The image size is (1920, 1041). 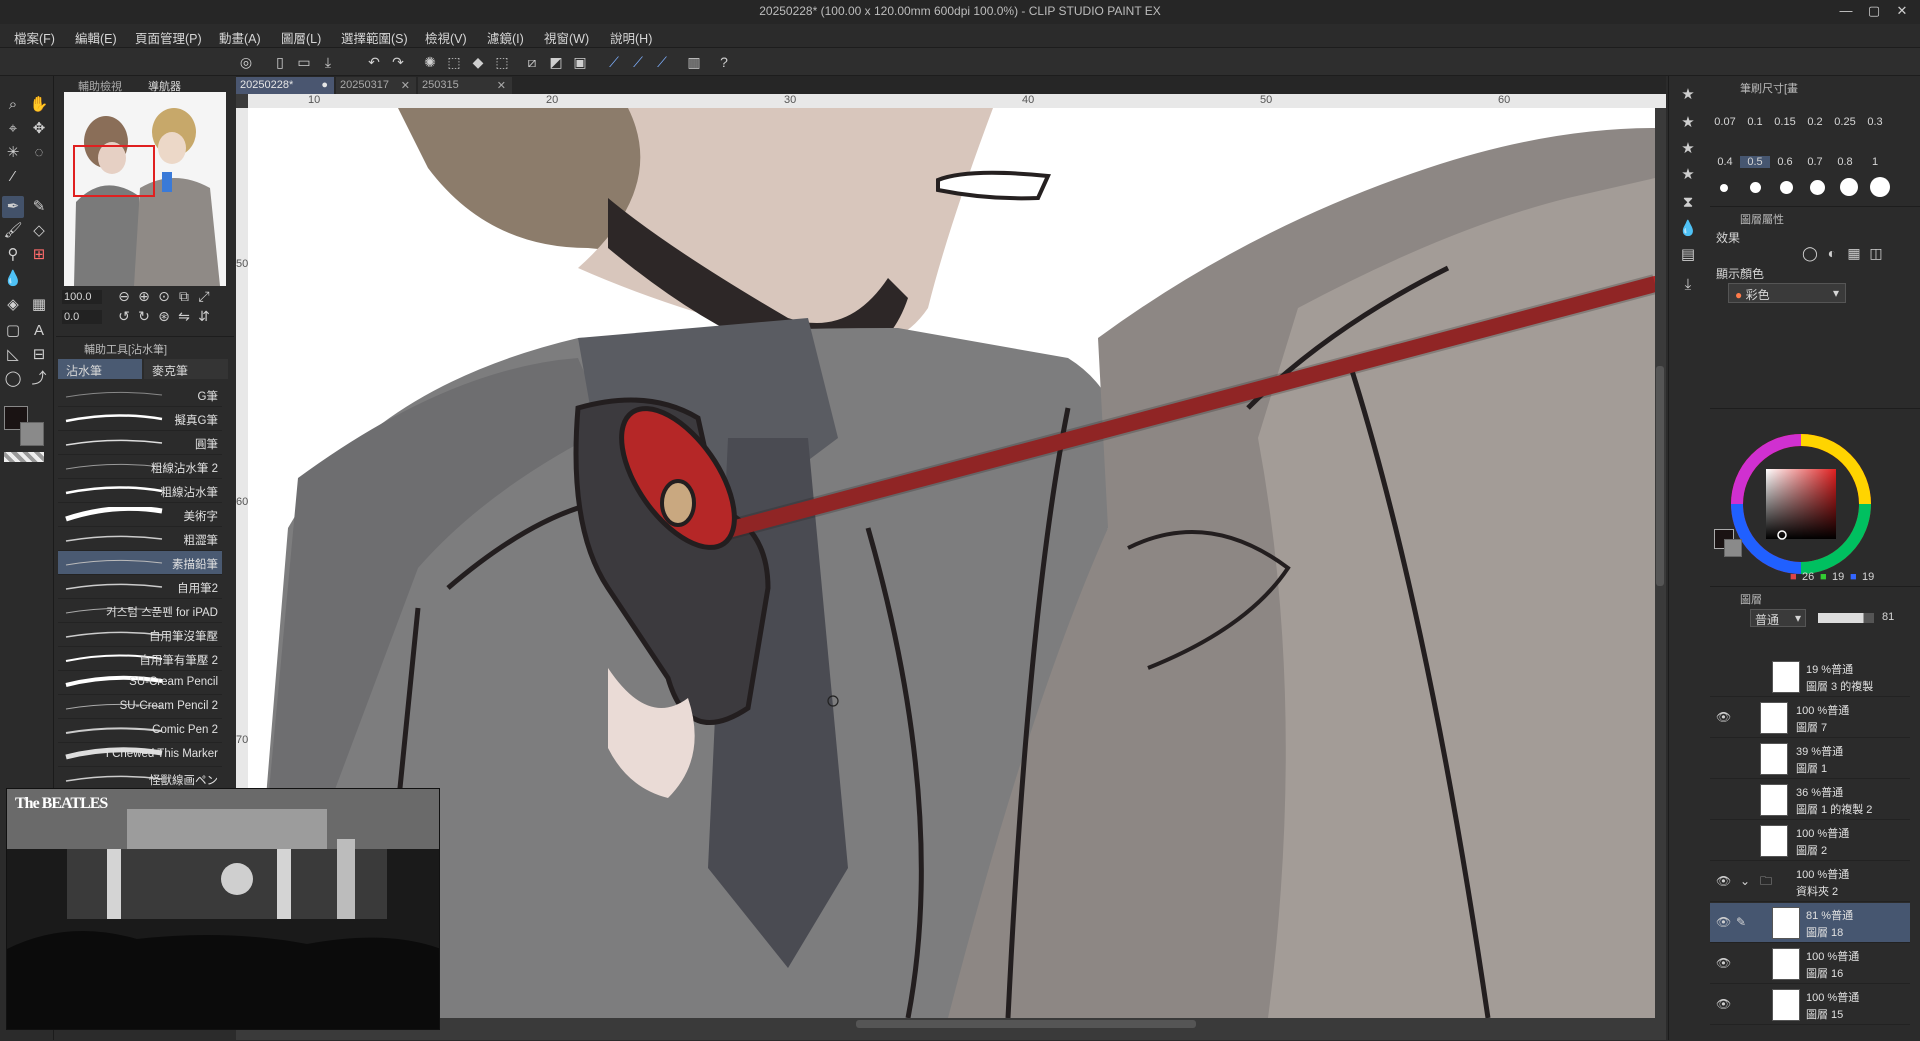 What do you see at coordinates (39, 255) in the screenshot?
I see `decoration-icon: ⊞` at bounding box center [39, 255].